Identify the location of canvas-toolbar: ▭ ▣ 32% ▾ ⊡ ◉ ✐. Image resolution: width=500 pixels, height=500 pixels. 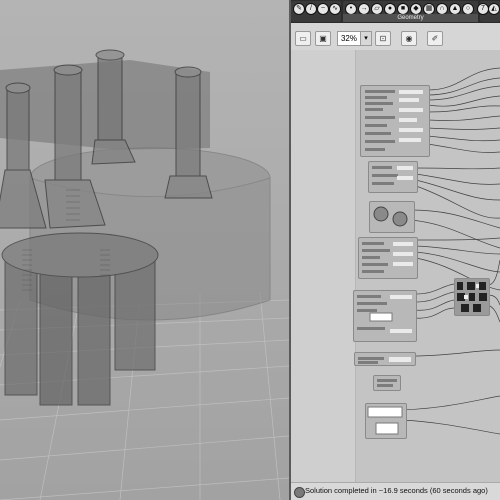
(395, 38).